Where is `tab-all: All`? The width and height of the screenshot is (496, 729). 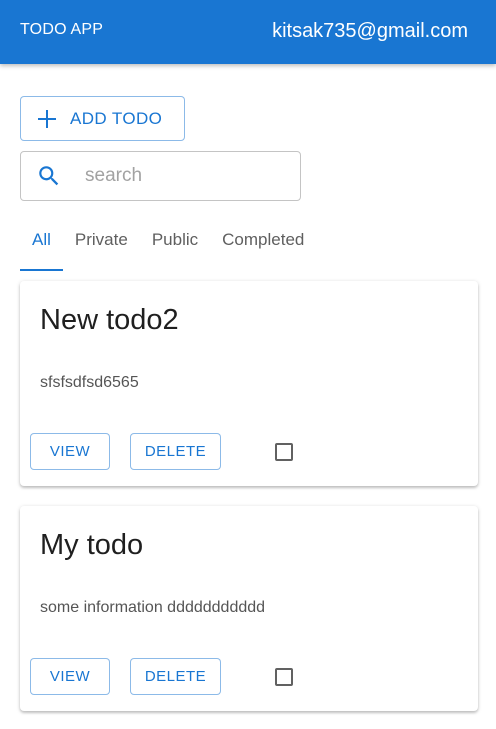 tab-all: All is located at coordinates (41, 245).